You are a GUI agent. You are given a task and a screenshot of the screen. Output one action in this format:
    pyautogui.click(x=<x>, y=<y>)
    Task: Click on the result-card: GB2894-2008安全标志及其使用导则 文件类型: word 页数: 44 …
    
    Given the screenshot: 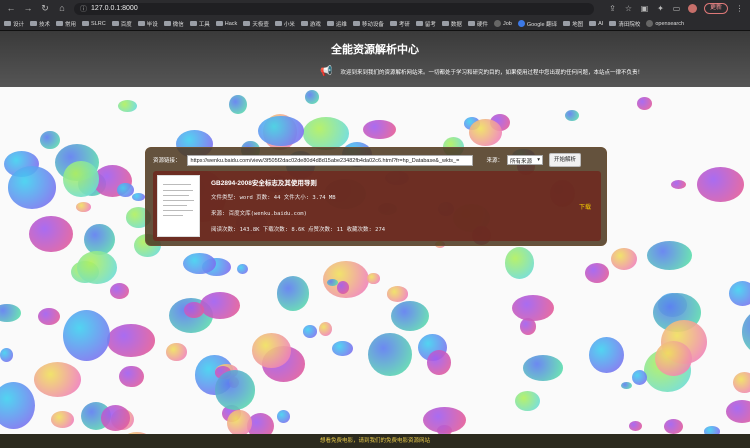 What is the action you would take?
    pyautogui.click(x=377, y=206)
    